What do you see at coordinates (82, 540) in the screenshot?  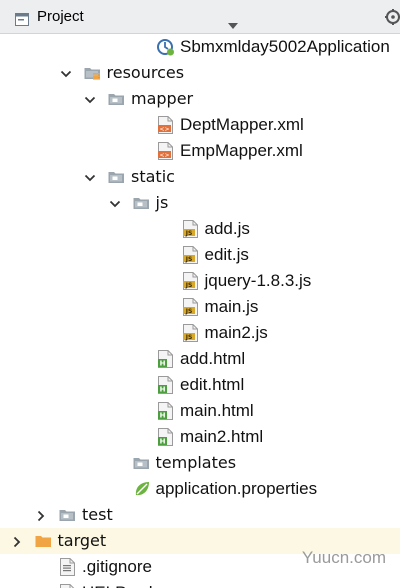 I see `tree-item-label: target` at bounding box center [82, 540].